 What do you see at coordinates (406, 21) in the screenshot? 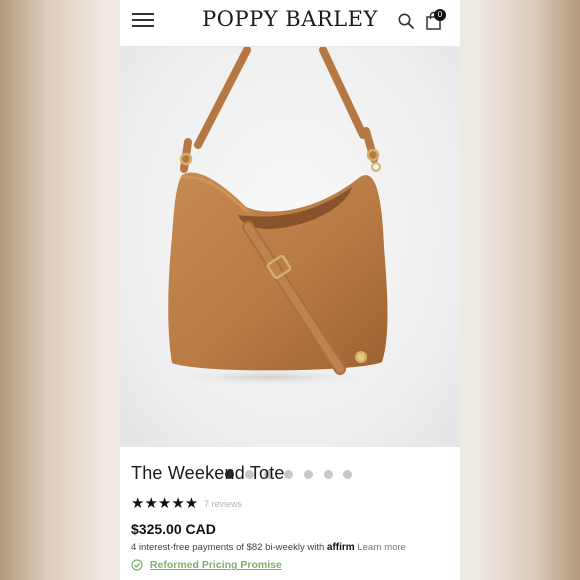
I see `search-icon` at bounding box center [406, 21].